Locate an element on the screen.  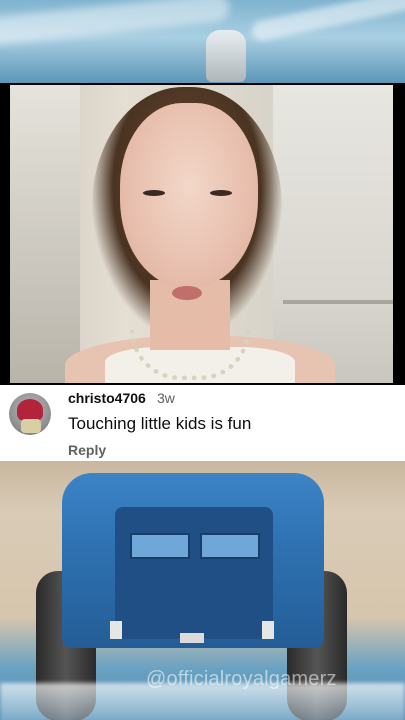
user-avatar is located at coordinates (30, 414).